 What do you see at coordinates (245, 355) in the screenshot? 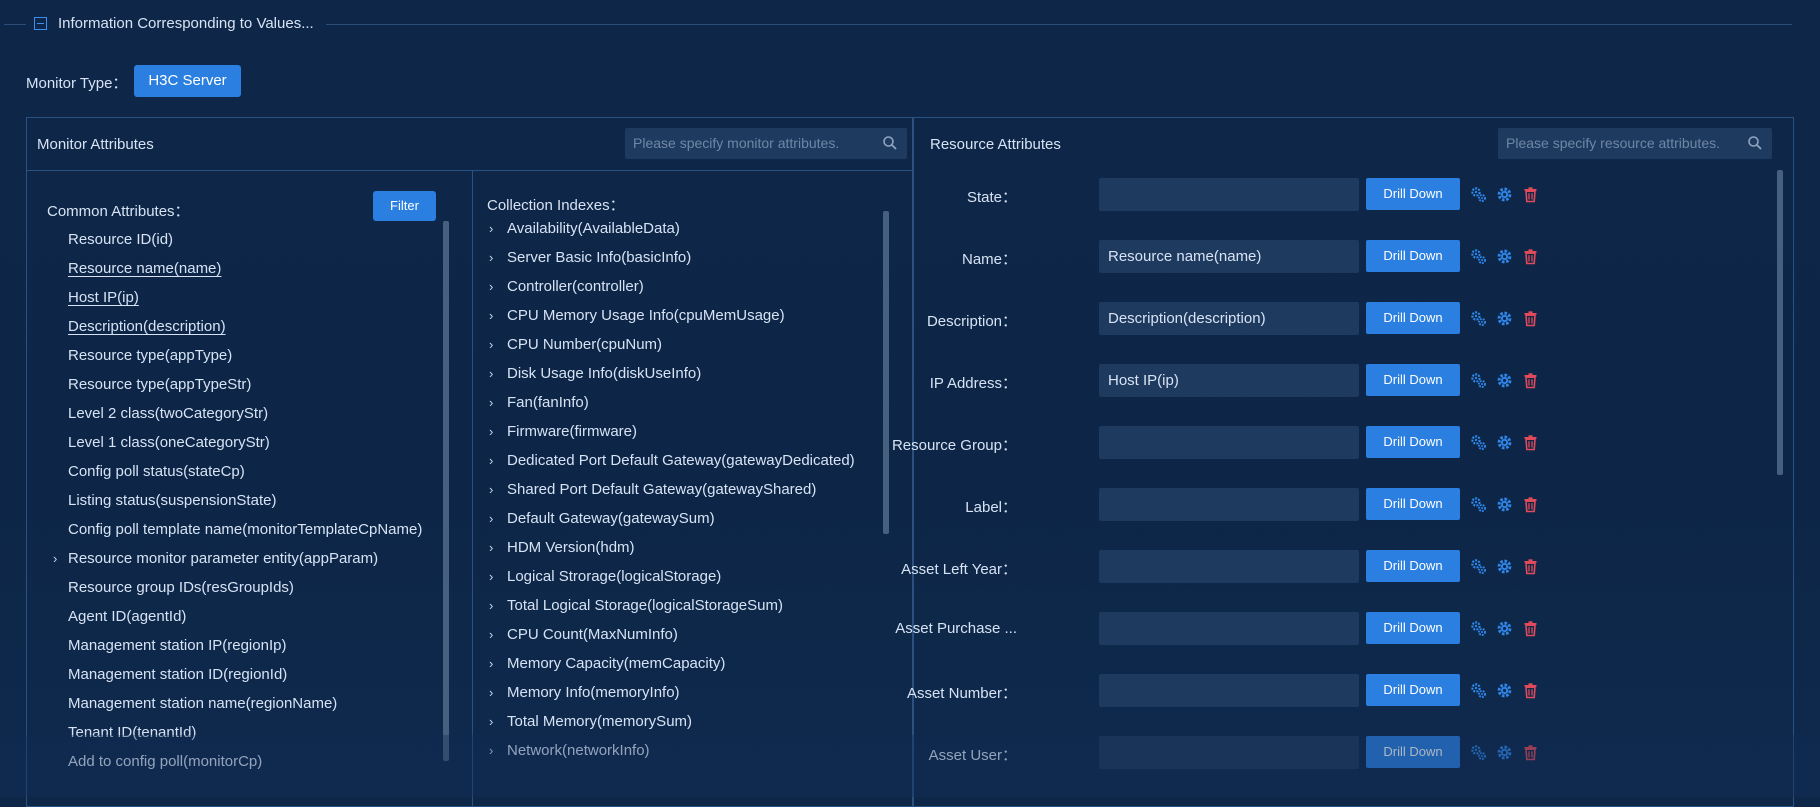
I see `common-attribute-item: Resource type(appType)` at bounding box center [245, 355].